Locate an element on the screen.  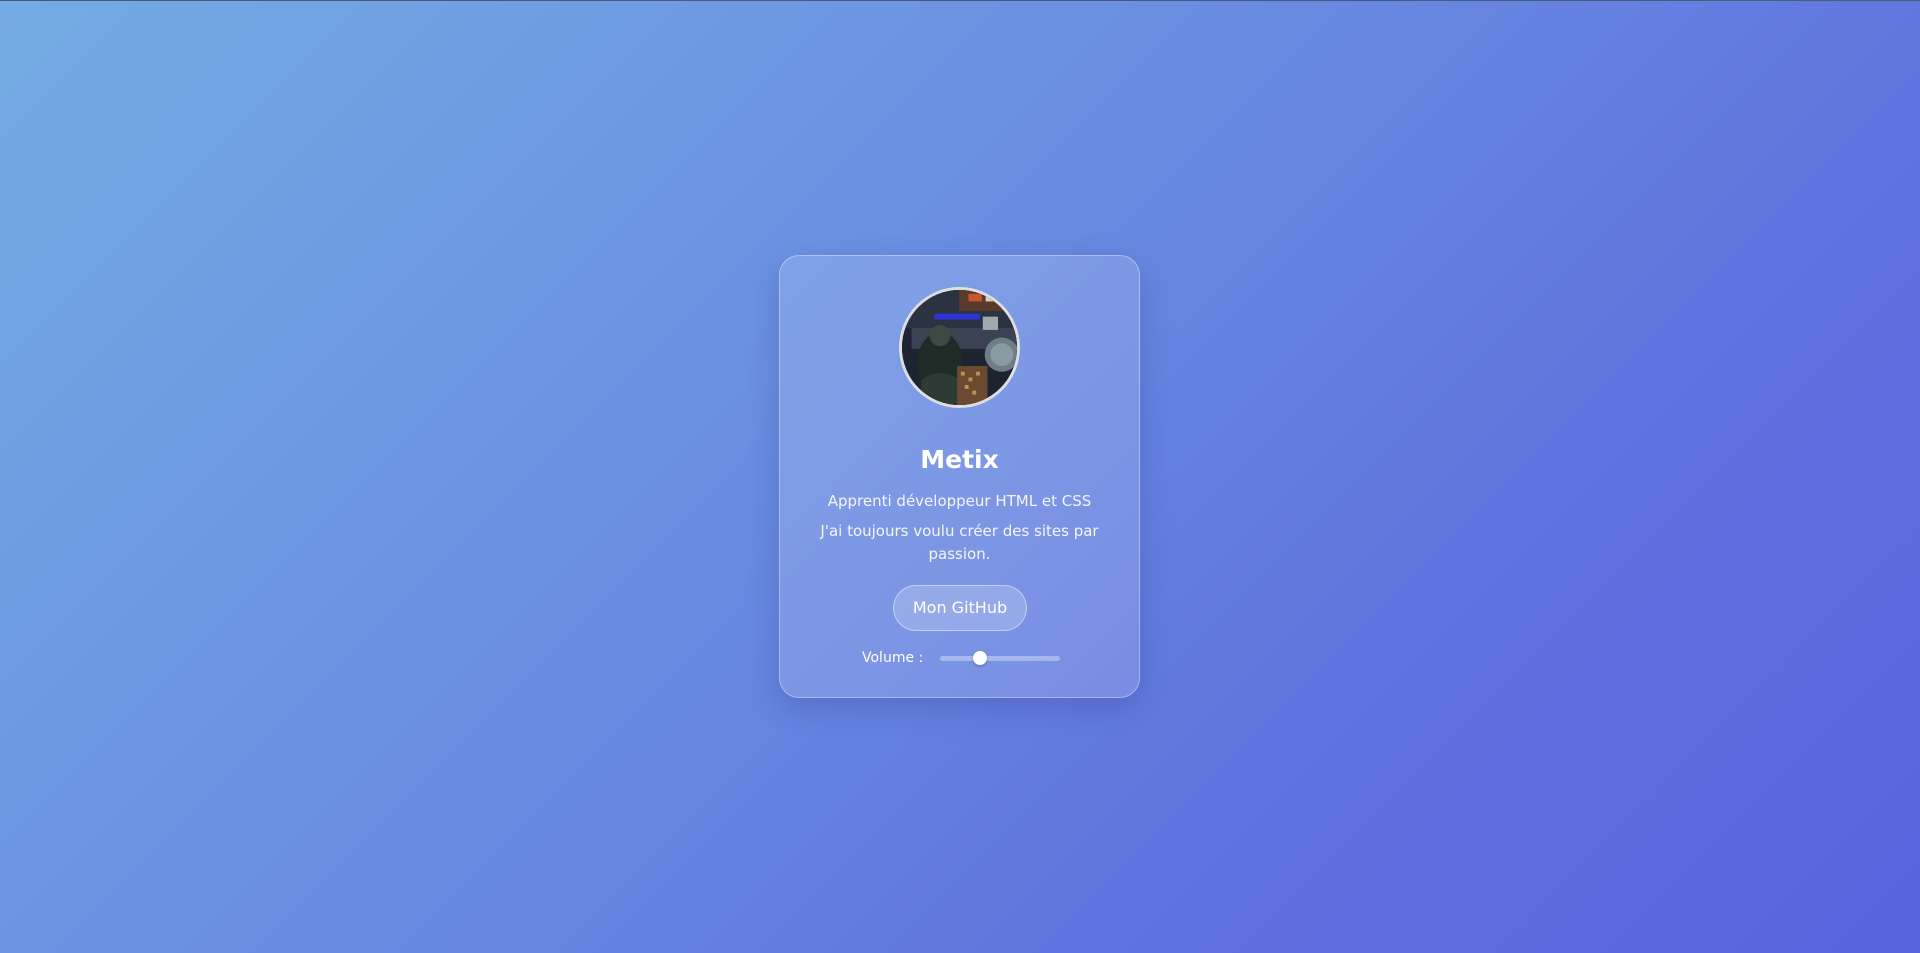
volume-control: Volume : is located at coordinates (972, 658).